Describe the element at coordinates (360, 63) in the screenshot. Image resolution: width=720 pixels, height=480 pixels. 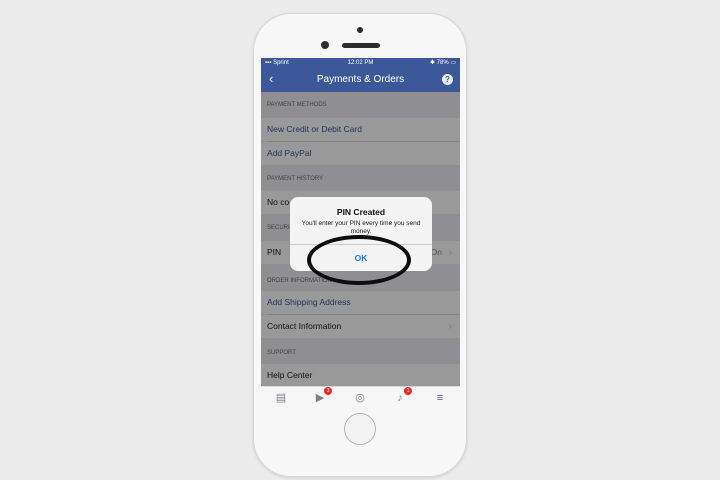
I see `status-bar: ▪▪▪ Sprint 12:02 PM ✱ 78% ▭` at that location.